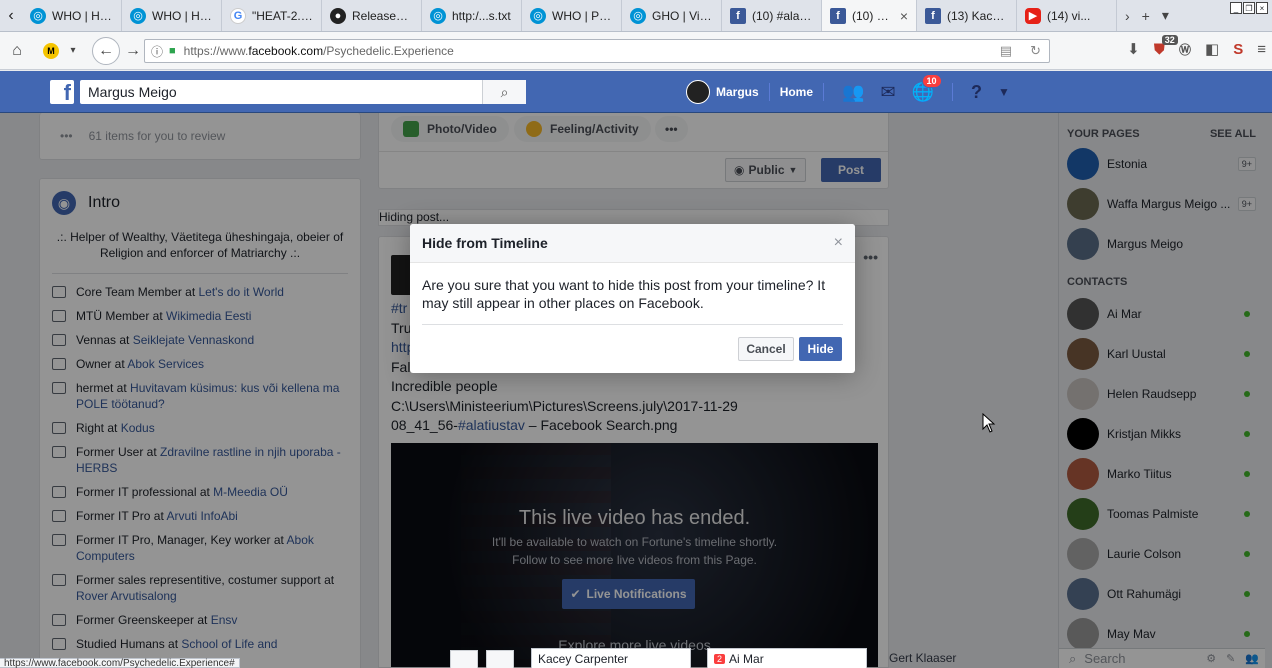 Image resolution: width=1272 pixels, height=668 pixels. I want to click on google-favicon-icon: G, so click(238, 15).